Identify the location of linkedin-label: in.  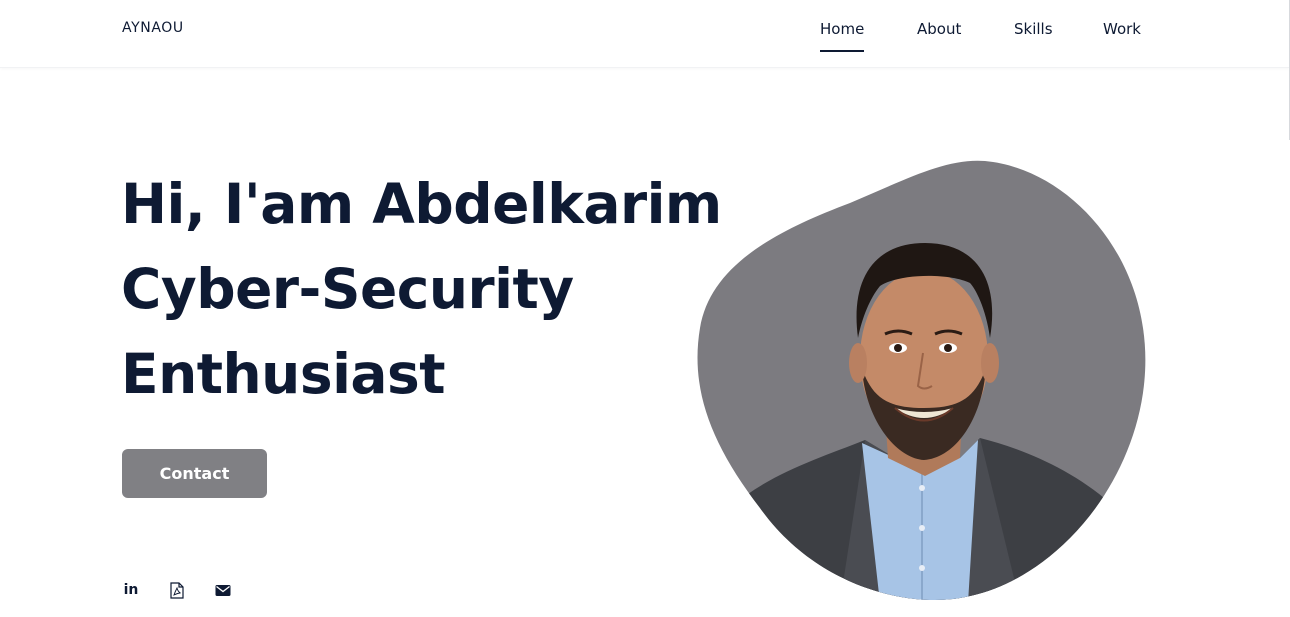
(131, 590).